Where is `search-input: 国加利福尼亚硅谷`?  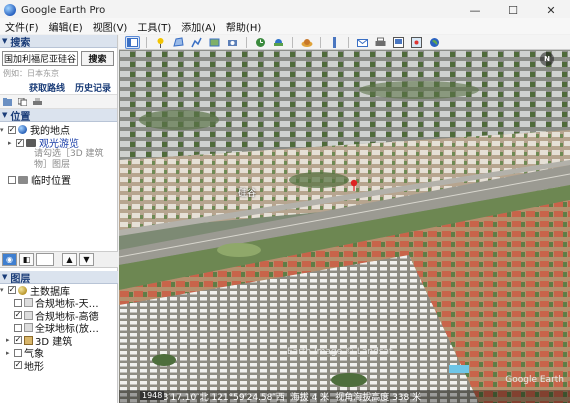 search-input: 国加利福尼亚硅谷 is located at coordinates (40, 58).